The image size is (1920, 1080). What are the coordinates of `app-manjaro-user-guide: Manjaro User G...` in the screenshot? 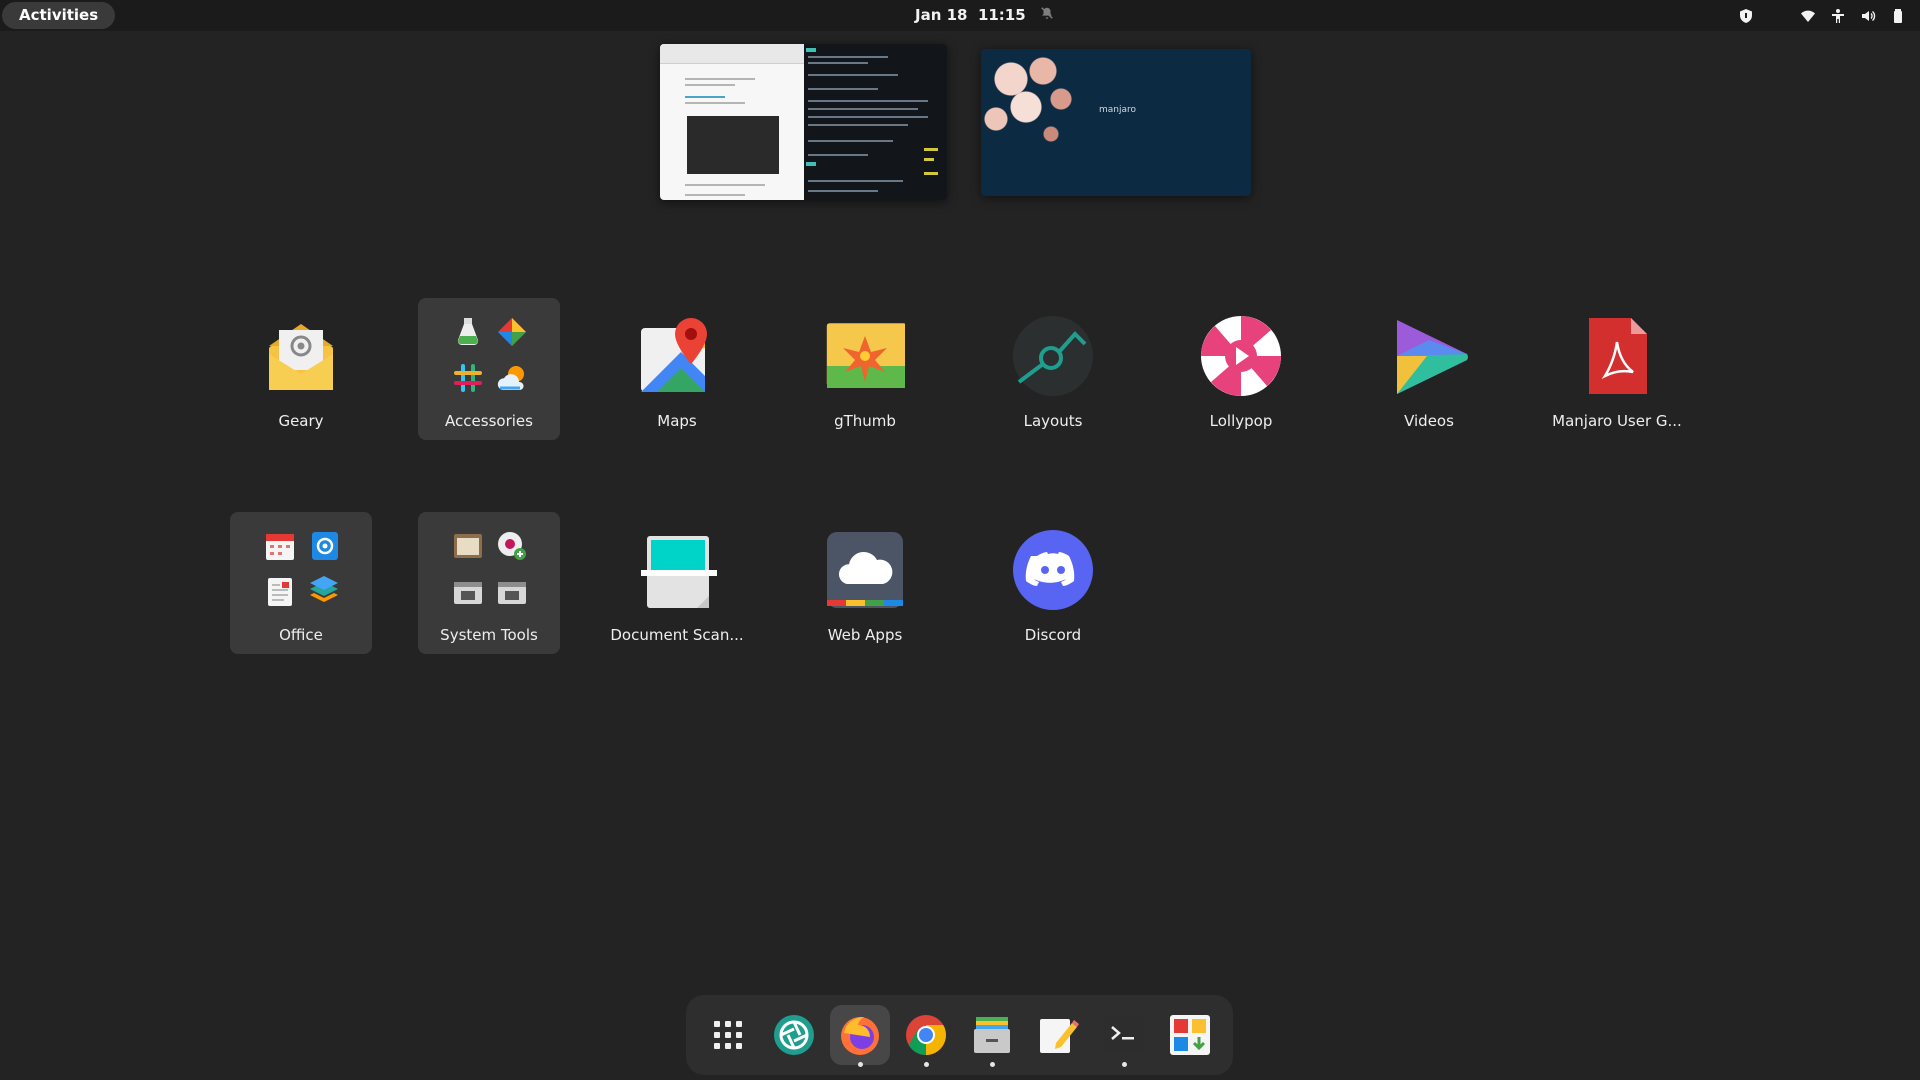 It's located at (1617, 369).